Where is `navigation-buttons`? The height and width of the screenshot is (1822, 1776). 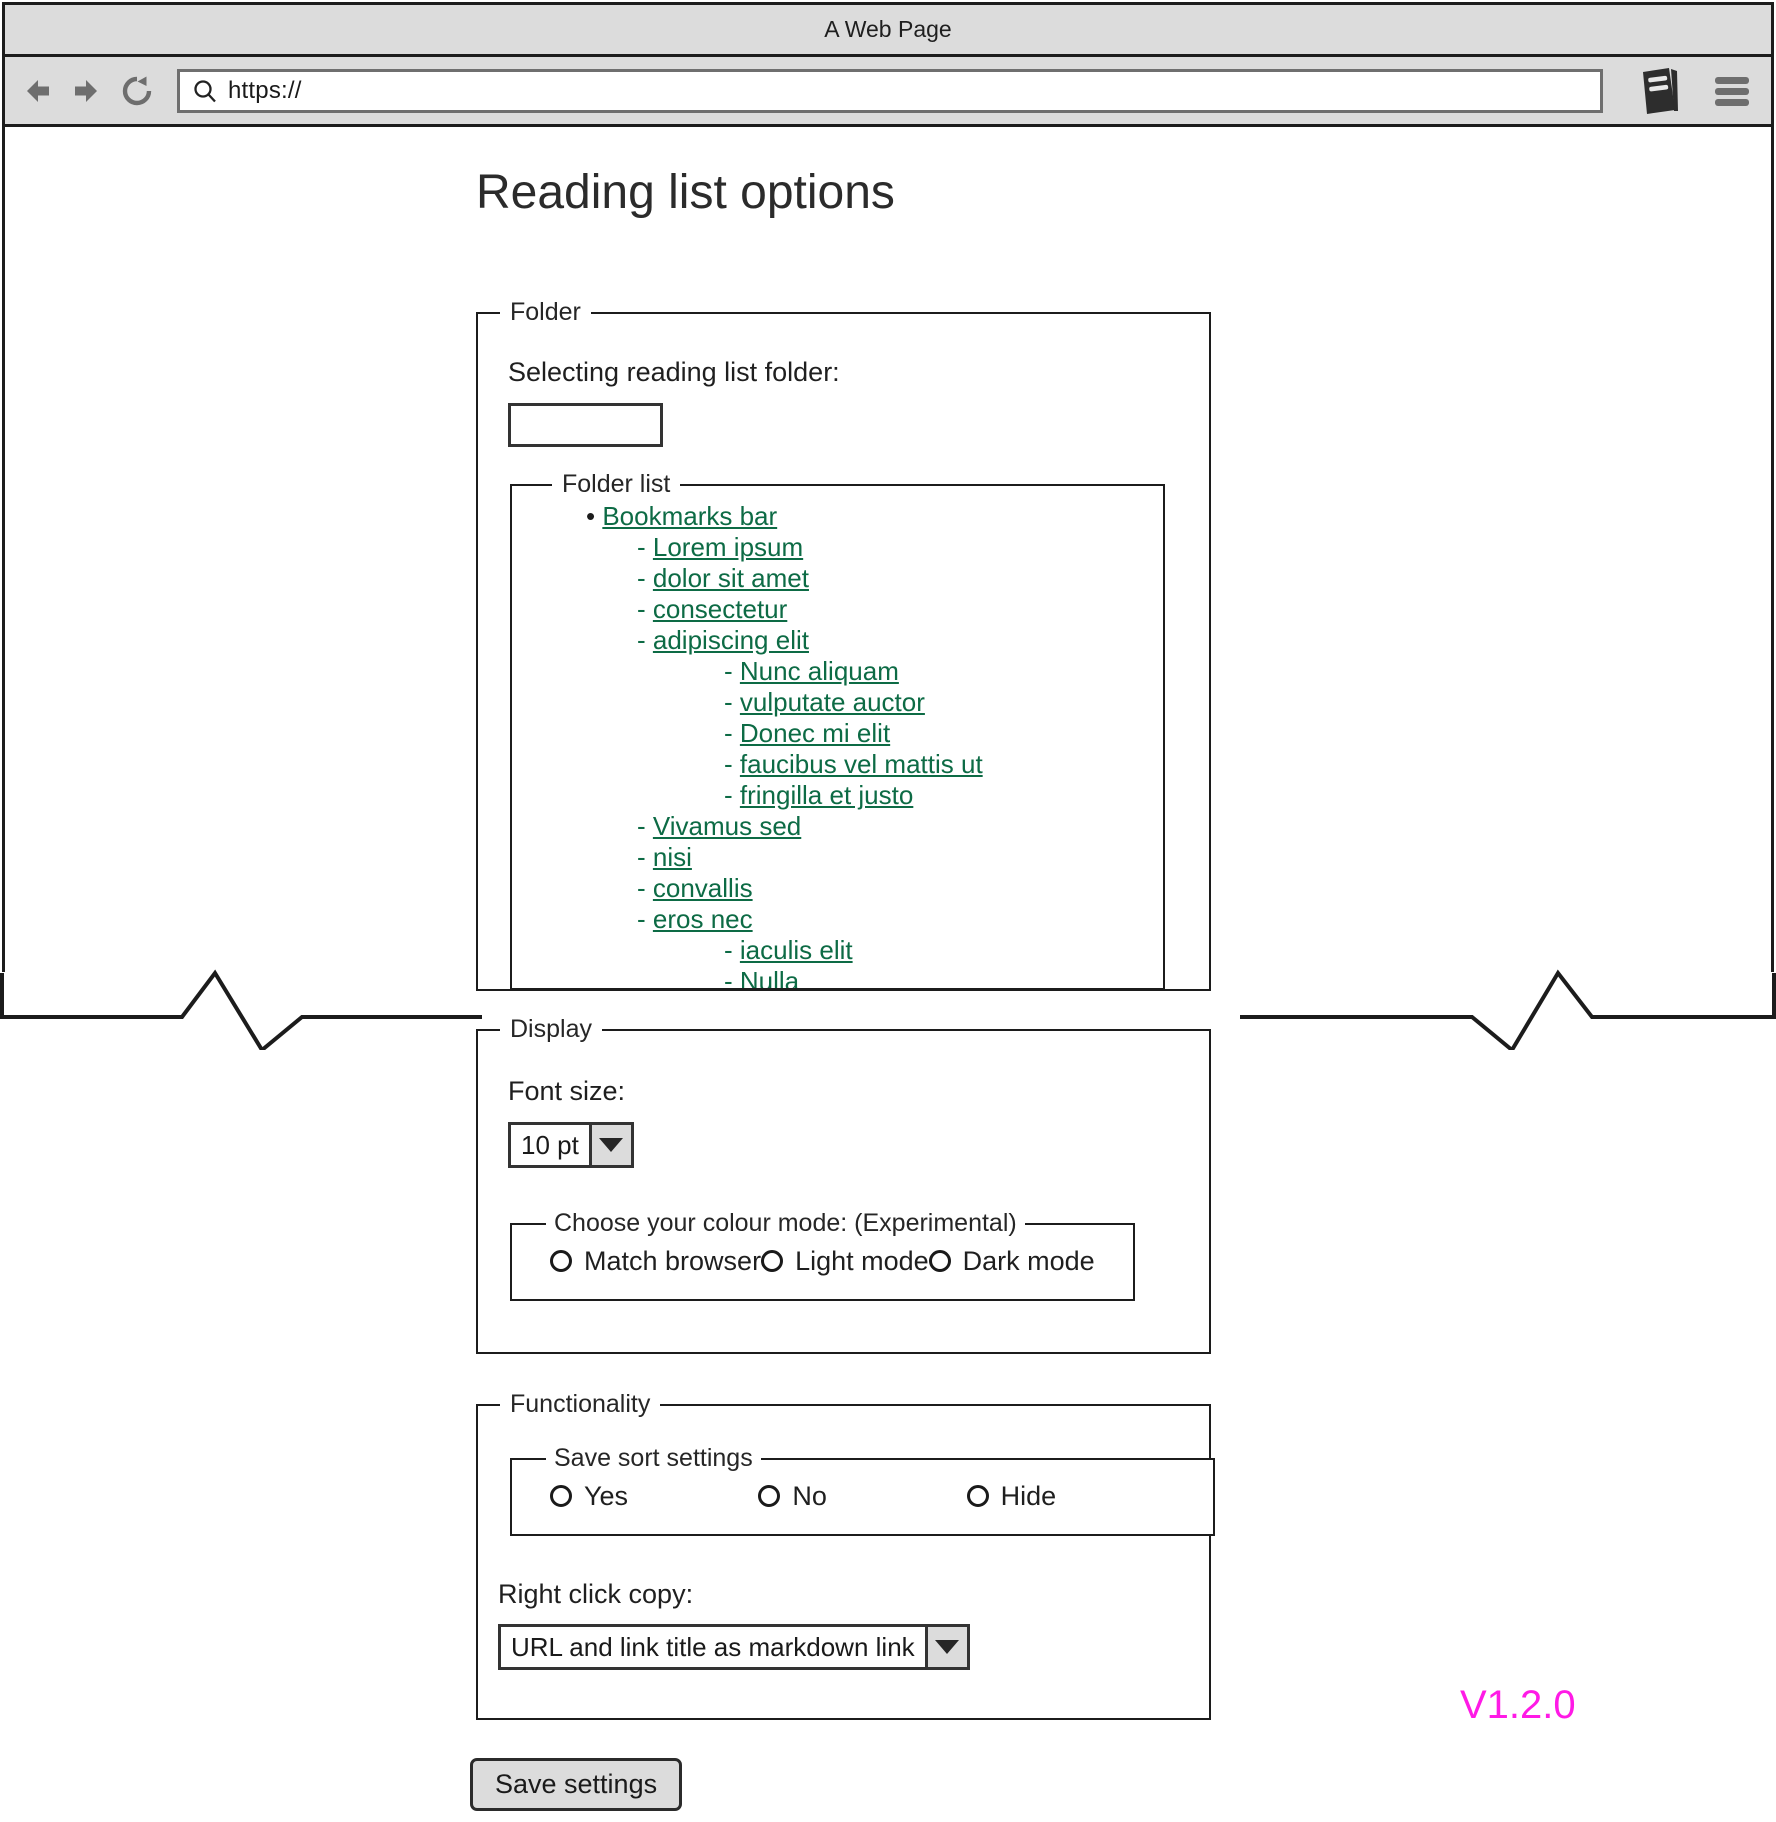
navigation-buttons is located at coordinates (87, 91).